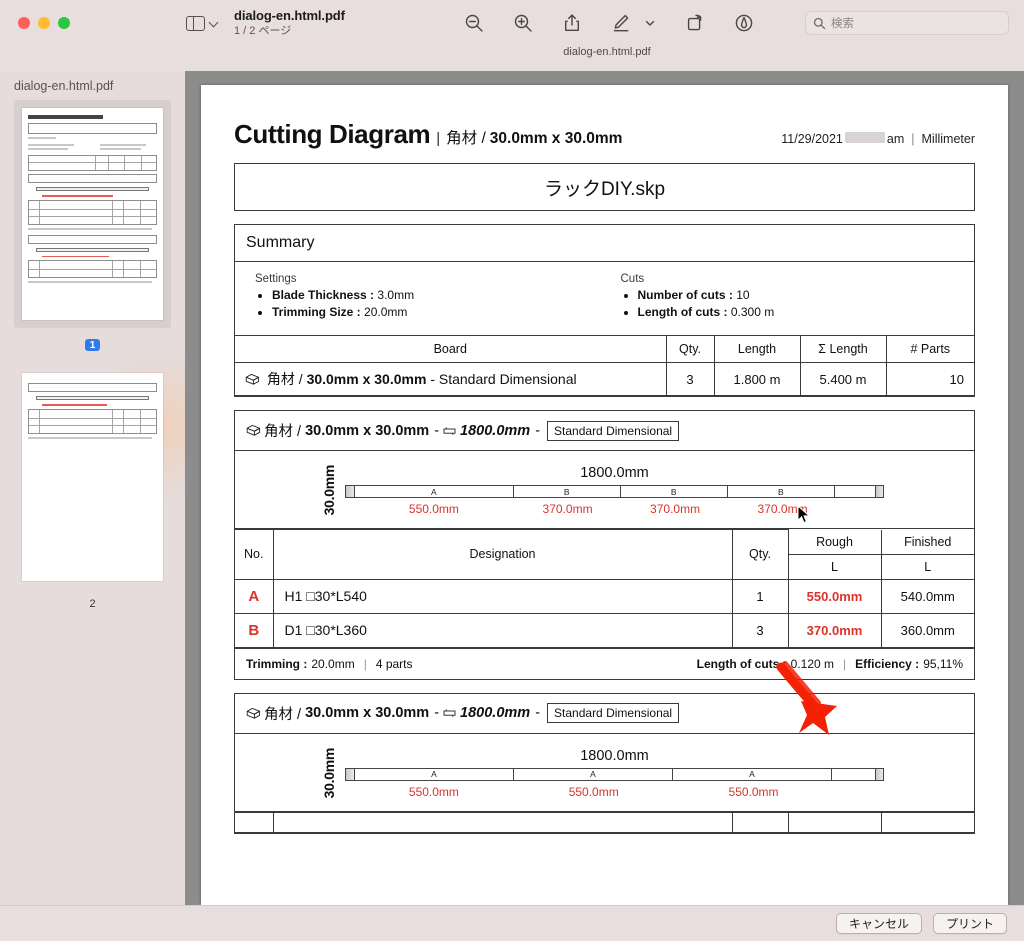  I want to click on column-header-qty, so click(760, 822).